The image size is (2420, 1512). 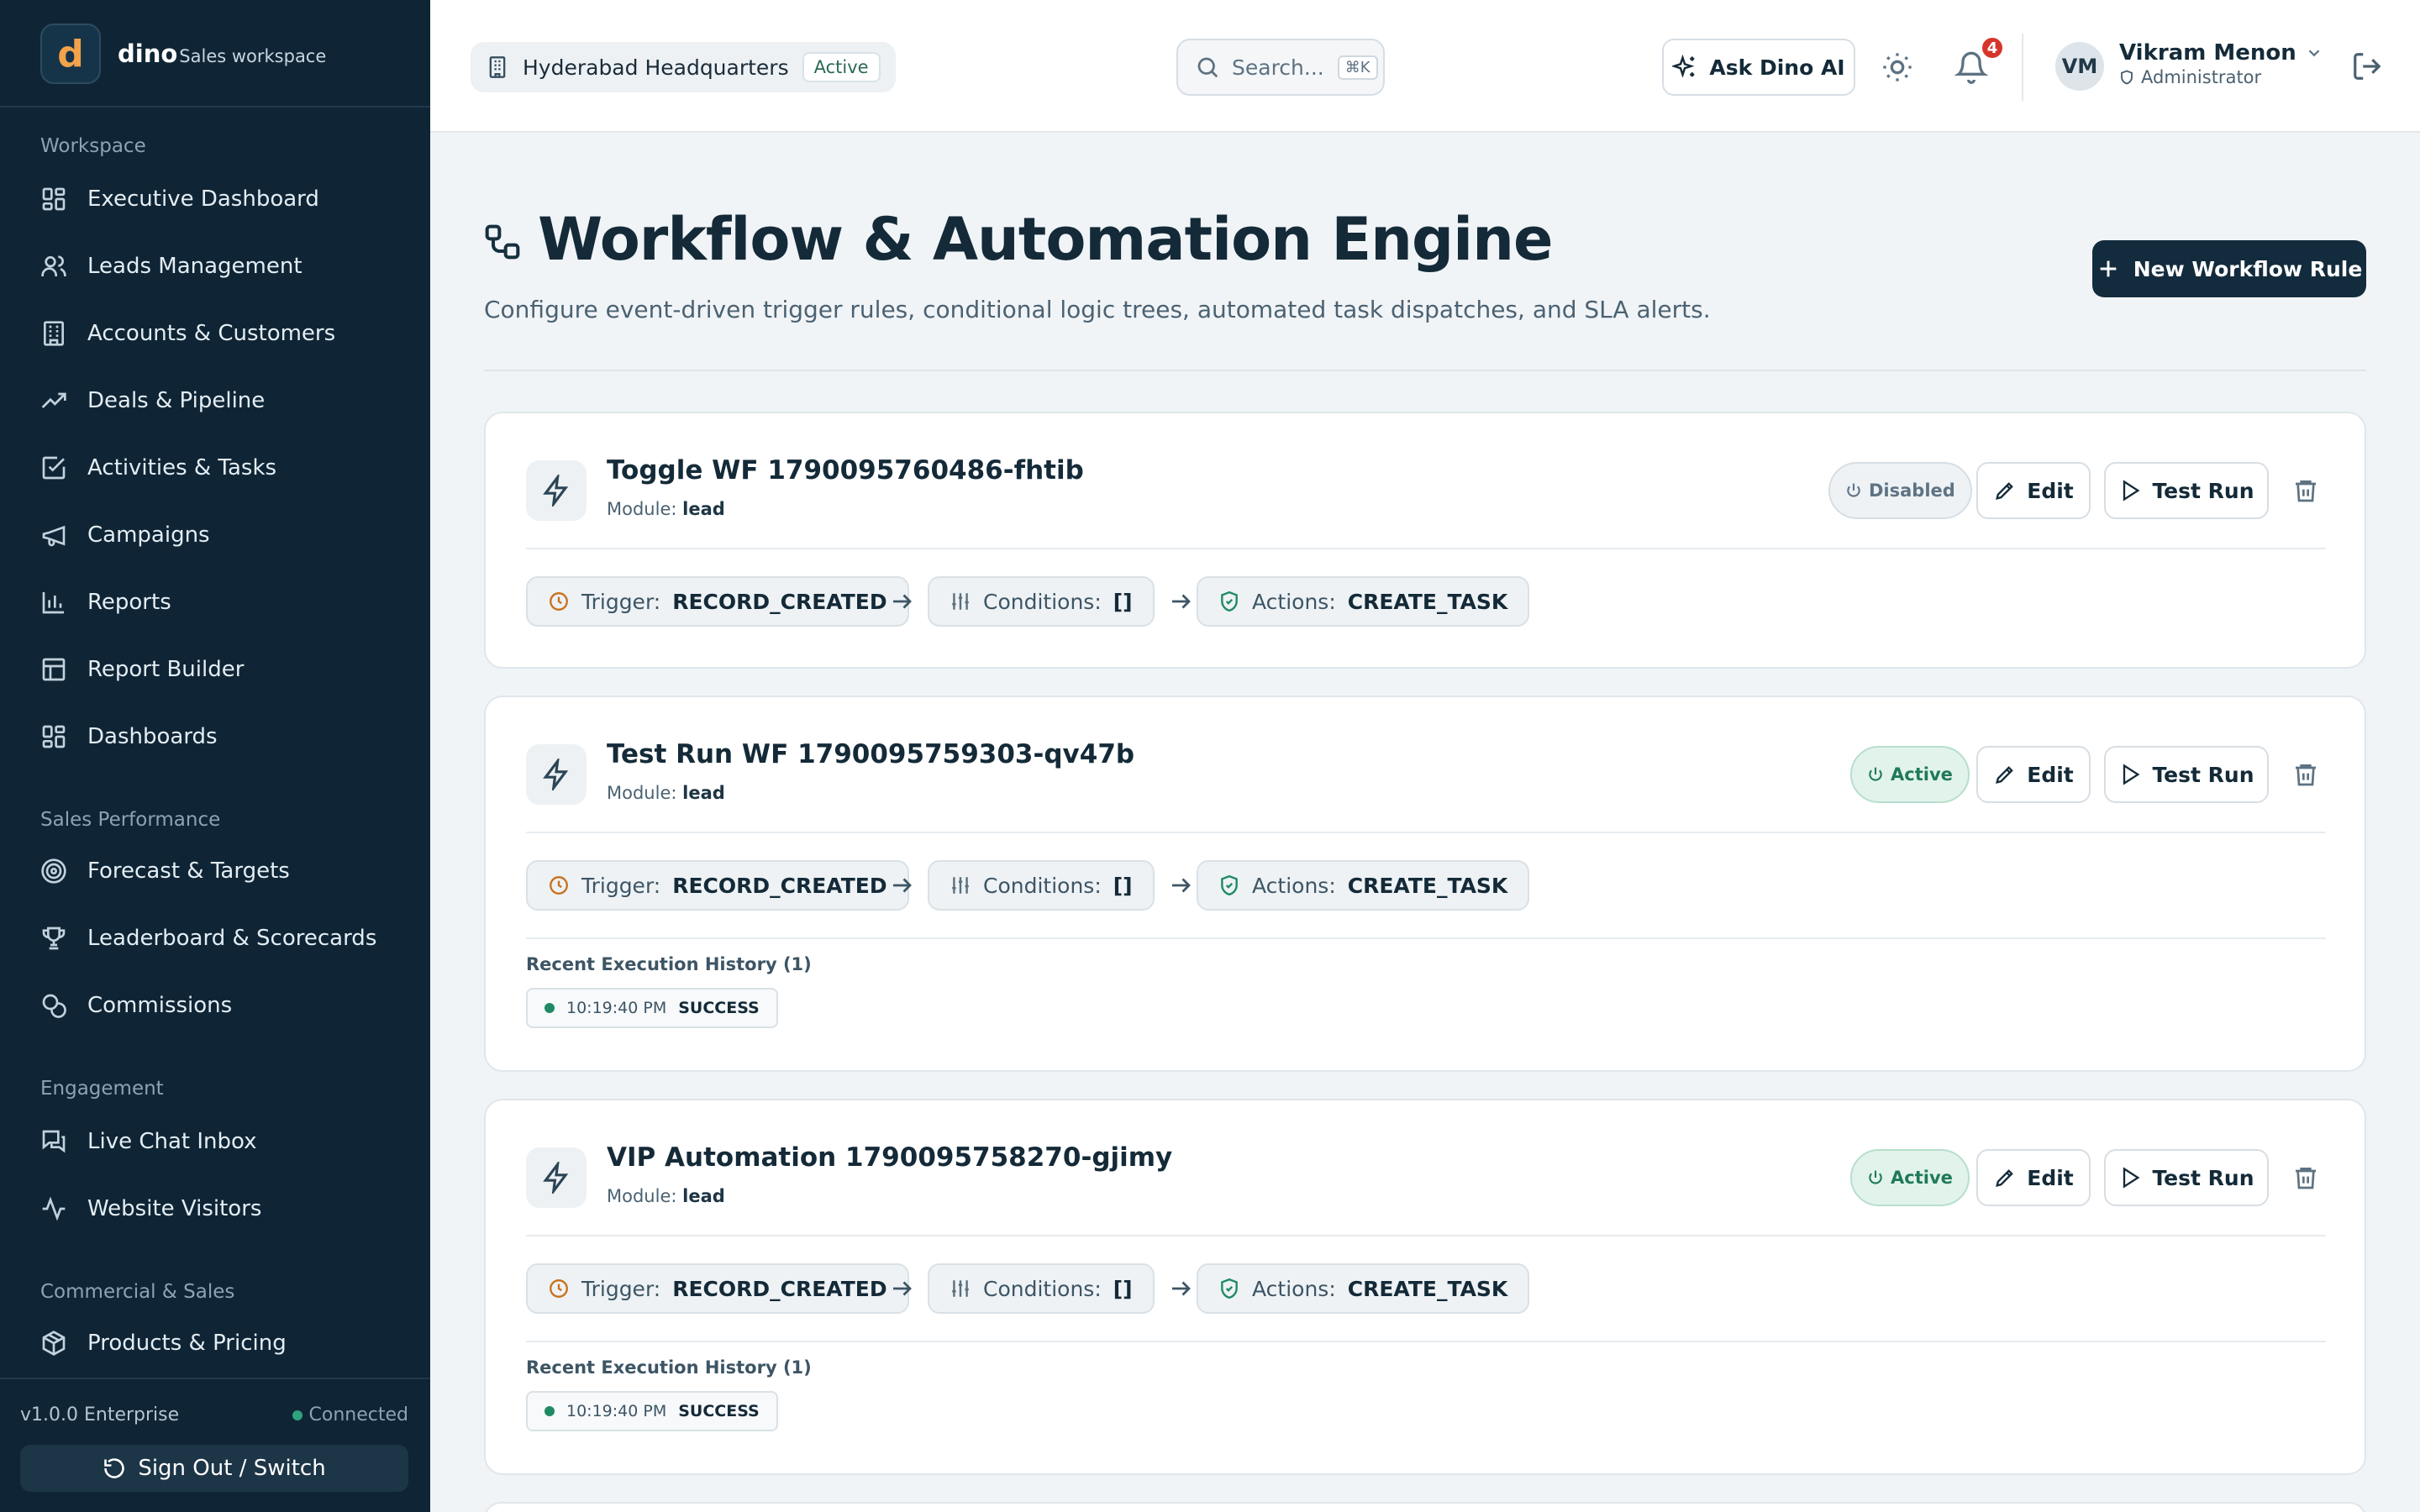 What do you see at coordinates (779, 1288) in the screenshot?
I see `trigger-value: RECORD_CREATED` at bounding box center [779, 1288].